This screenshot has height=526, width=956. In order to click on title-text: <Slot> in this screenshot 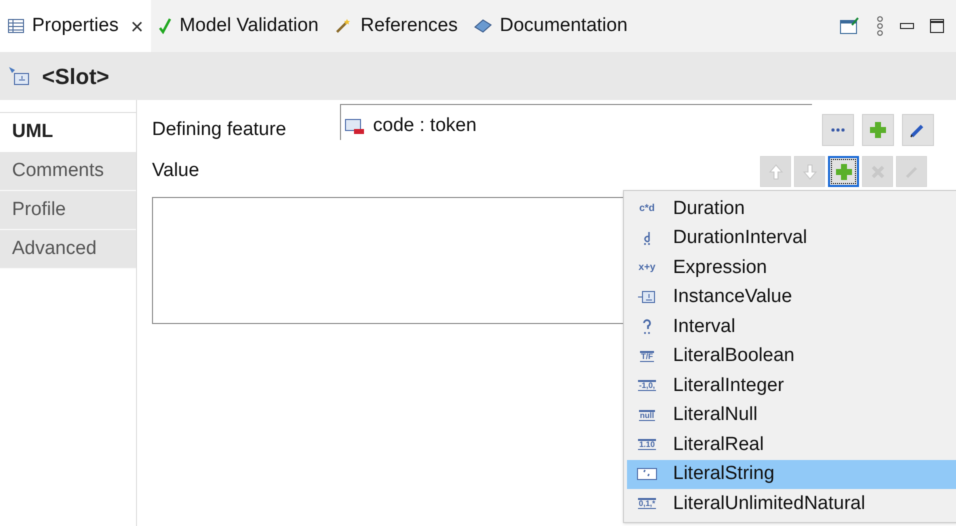, I will do `click(76, 76)`.